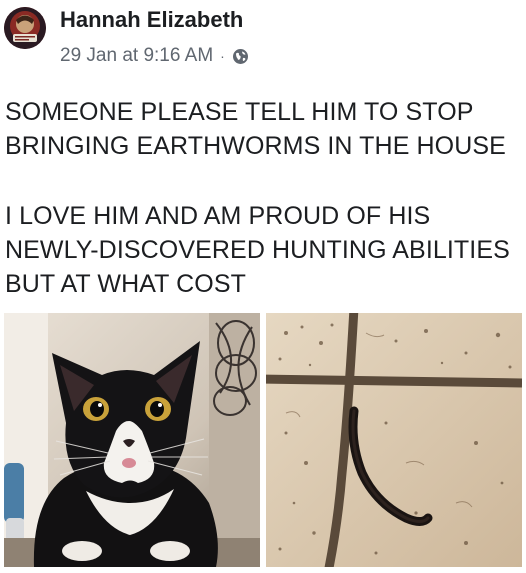 This screenshot has width=526, height=573. What do you see at coordinates (136, 56) in the screenshot?
I see `post-timestamp: 29 Jan at 9:16 AM` at bounding box center [136, 56].